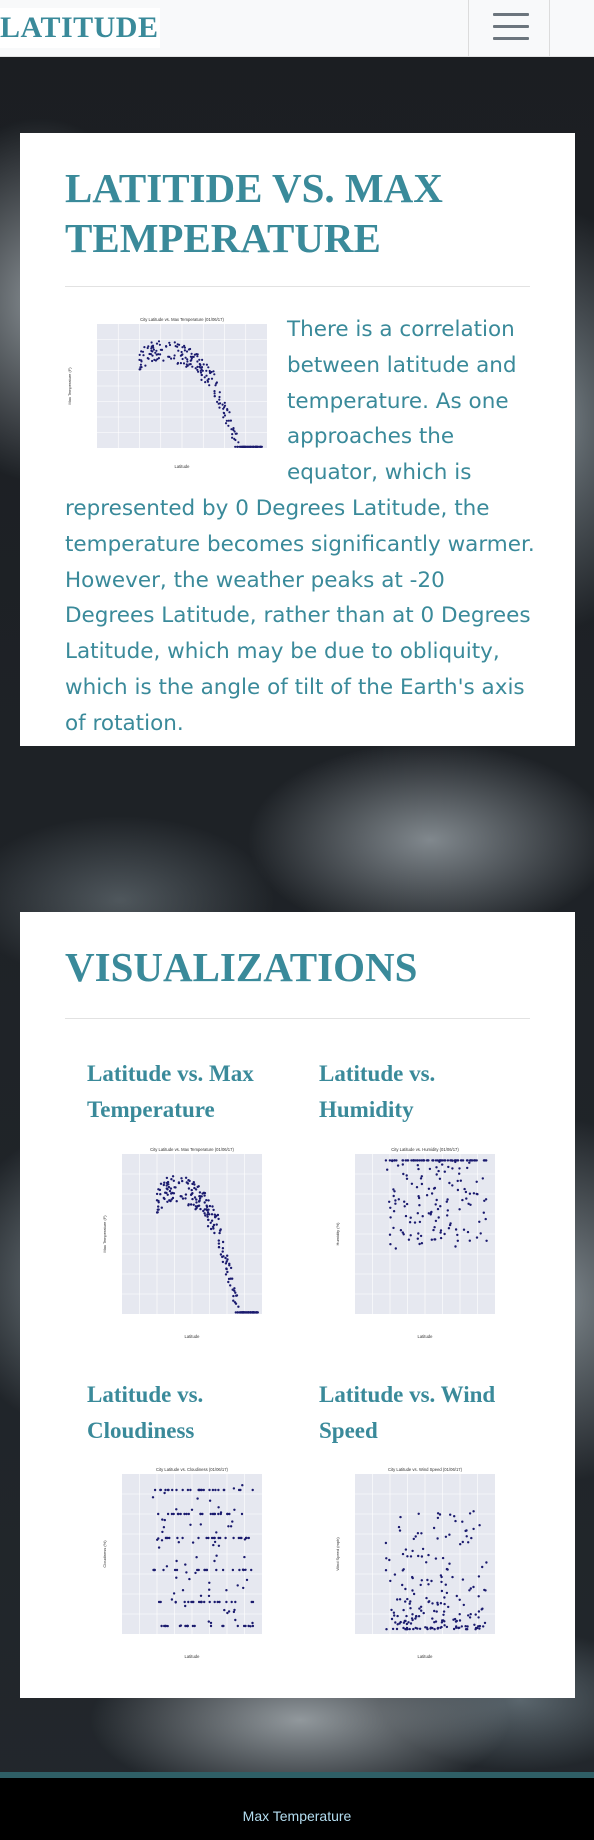 Image resolution: width=594 pixels, height=1840 pixels. I want to click on brand-logo: LATITUDE, so click(80, 28).